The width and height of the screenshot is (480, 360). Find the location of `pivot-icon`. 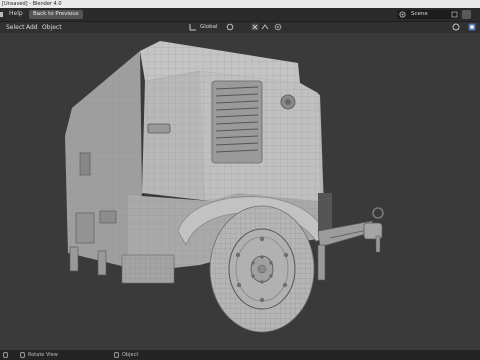

pivot-icon is located at coordinates (230, 27).